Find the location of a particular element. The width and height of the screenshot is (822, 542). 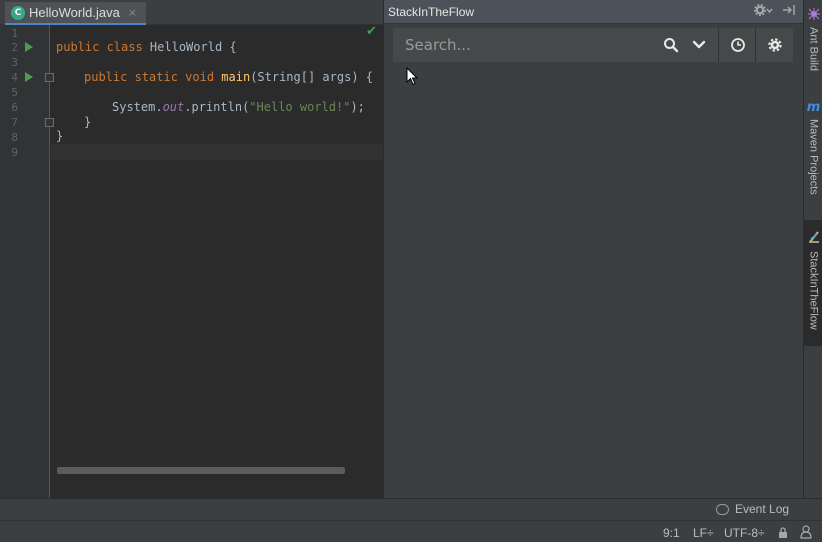

chevron-down-icon is located at coordinates (699, 45).